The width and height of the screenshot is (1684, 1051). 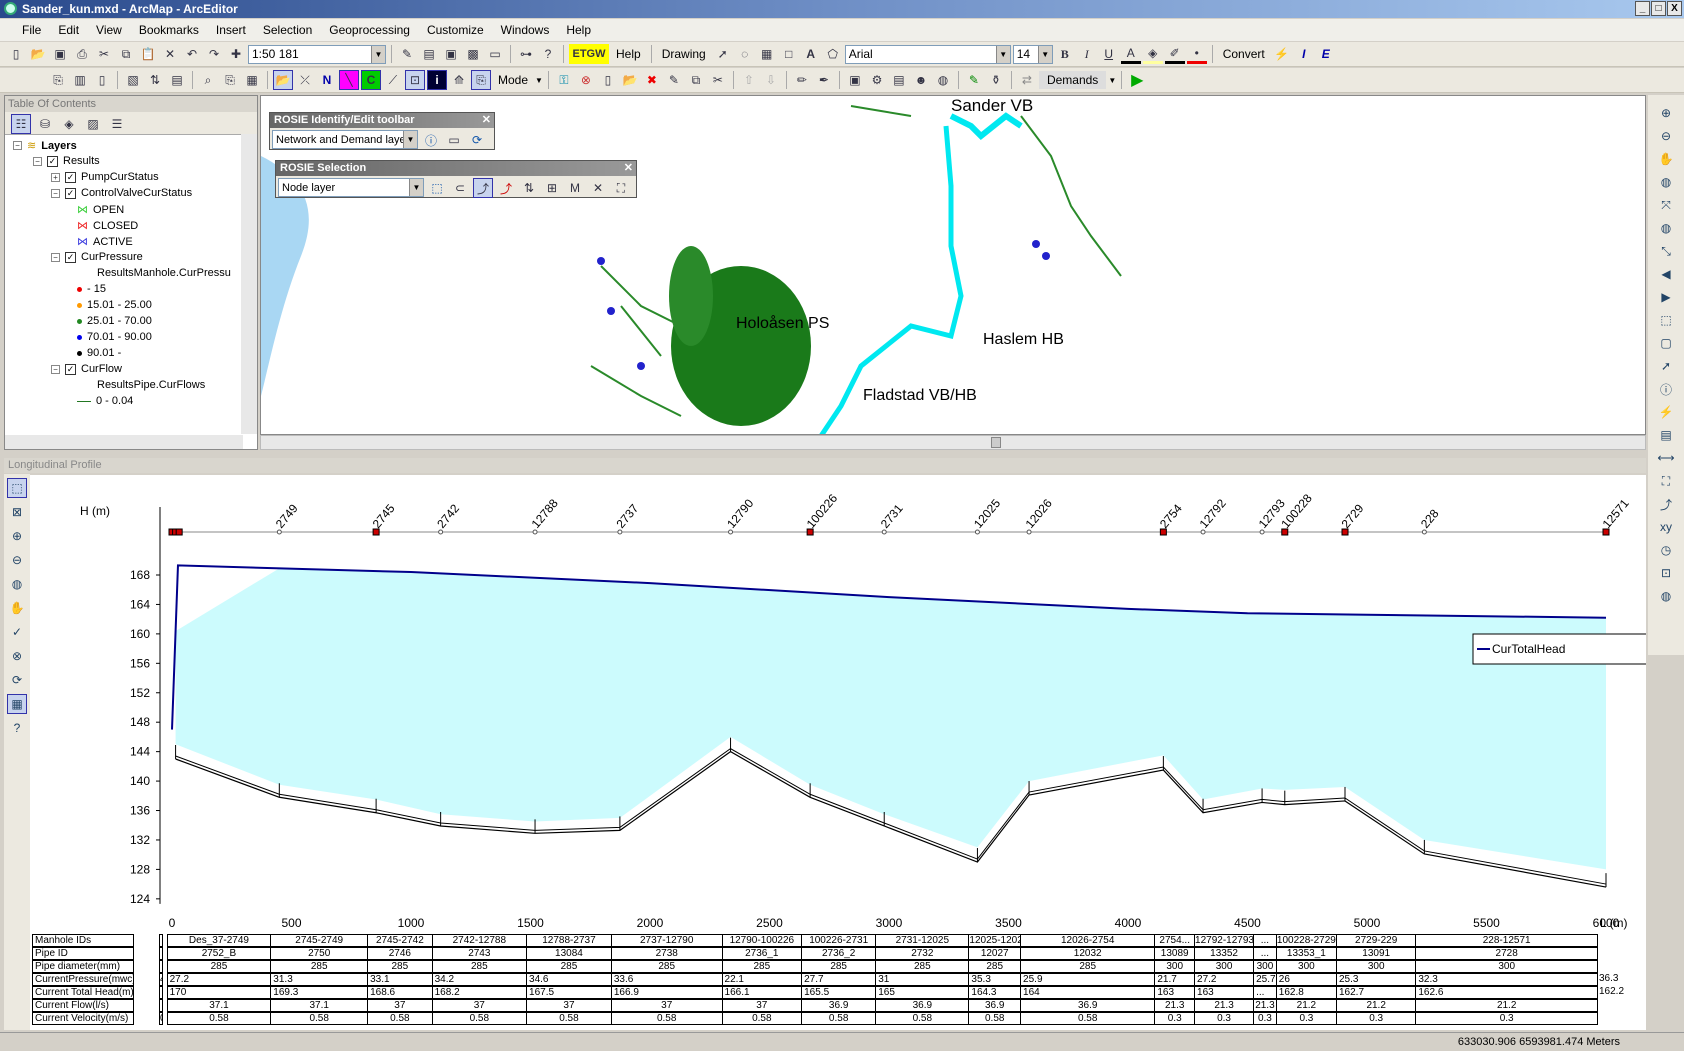 I want to click on pan-icon: ✋, so click(x=17, y=608).